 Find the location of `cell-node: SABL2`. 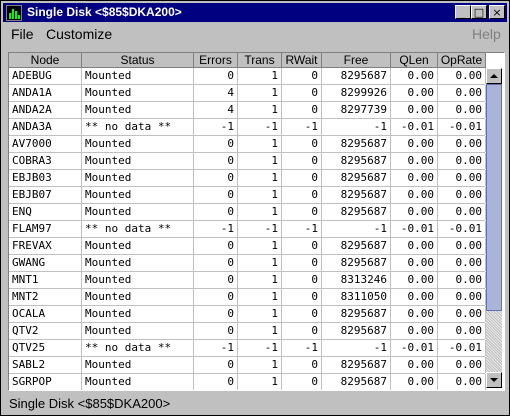

cell-node: SABL2 is located at coordinates (45, 365).